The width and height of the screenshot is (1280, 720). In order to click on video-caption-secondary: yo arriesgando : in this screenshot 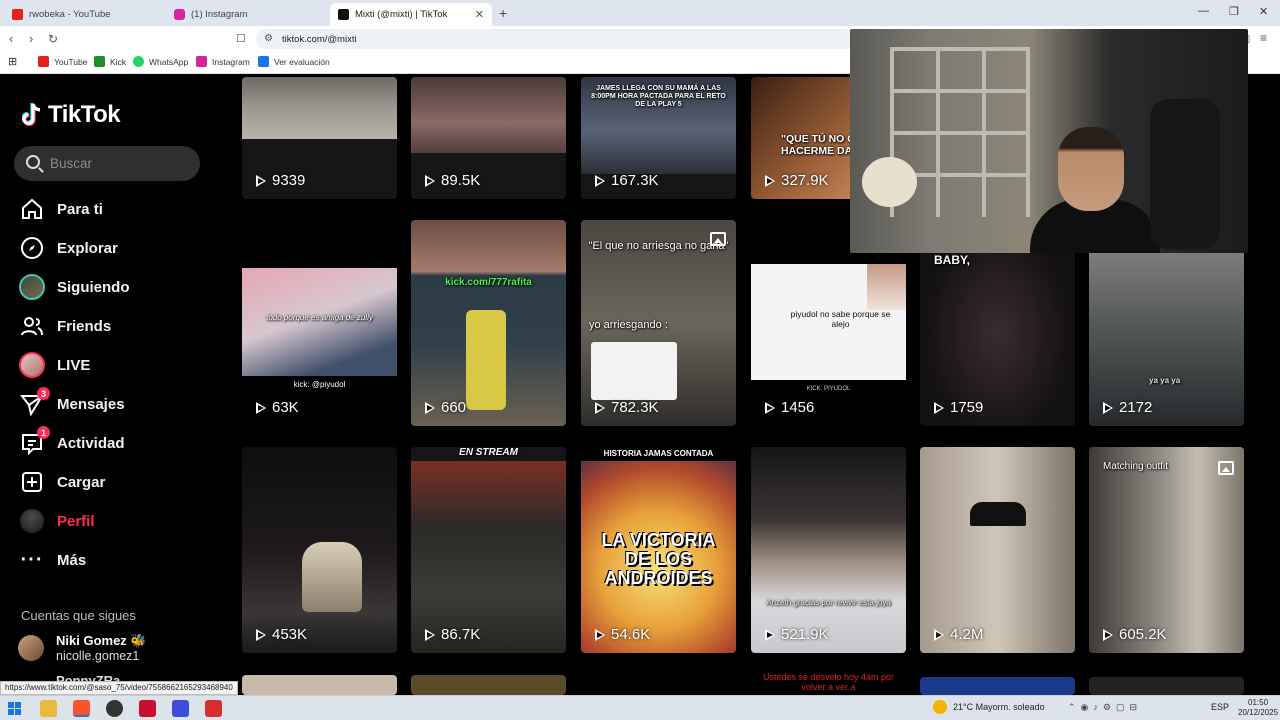, I will do `click(628, 325)`.